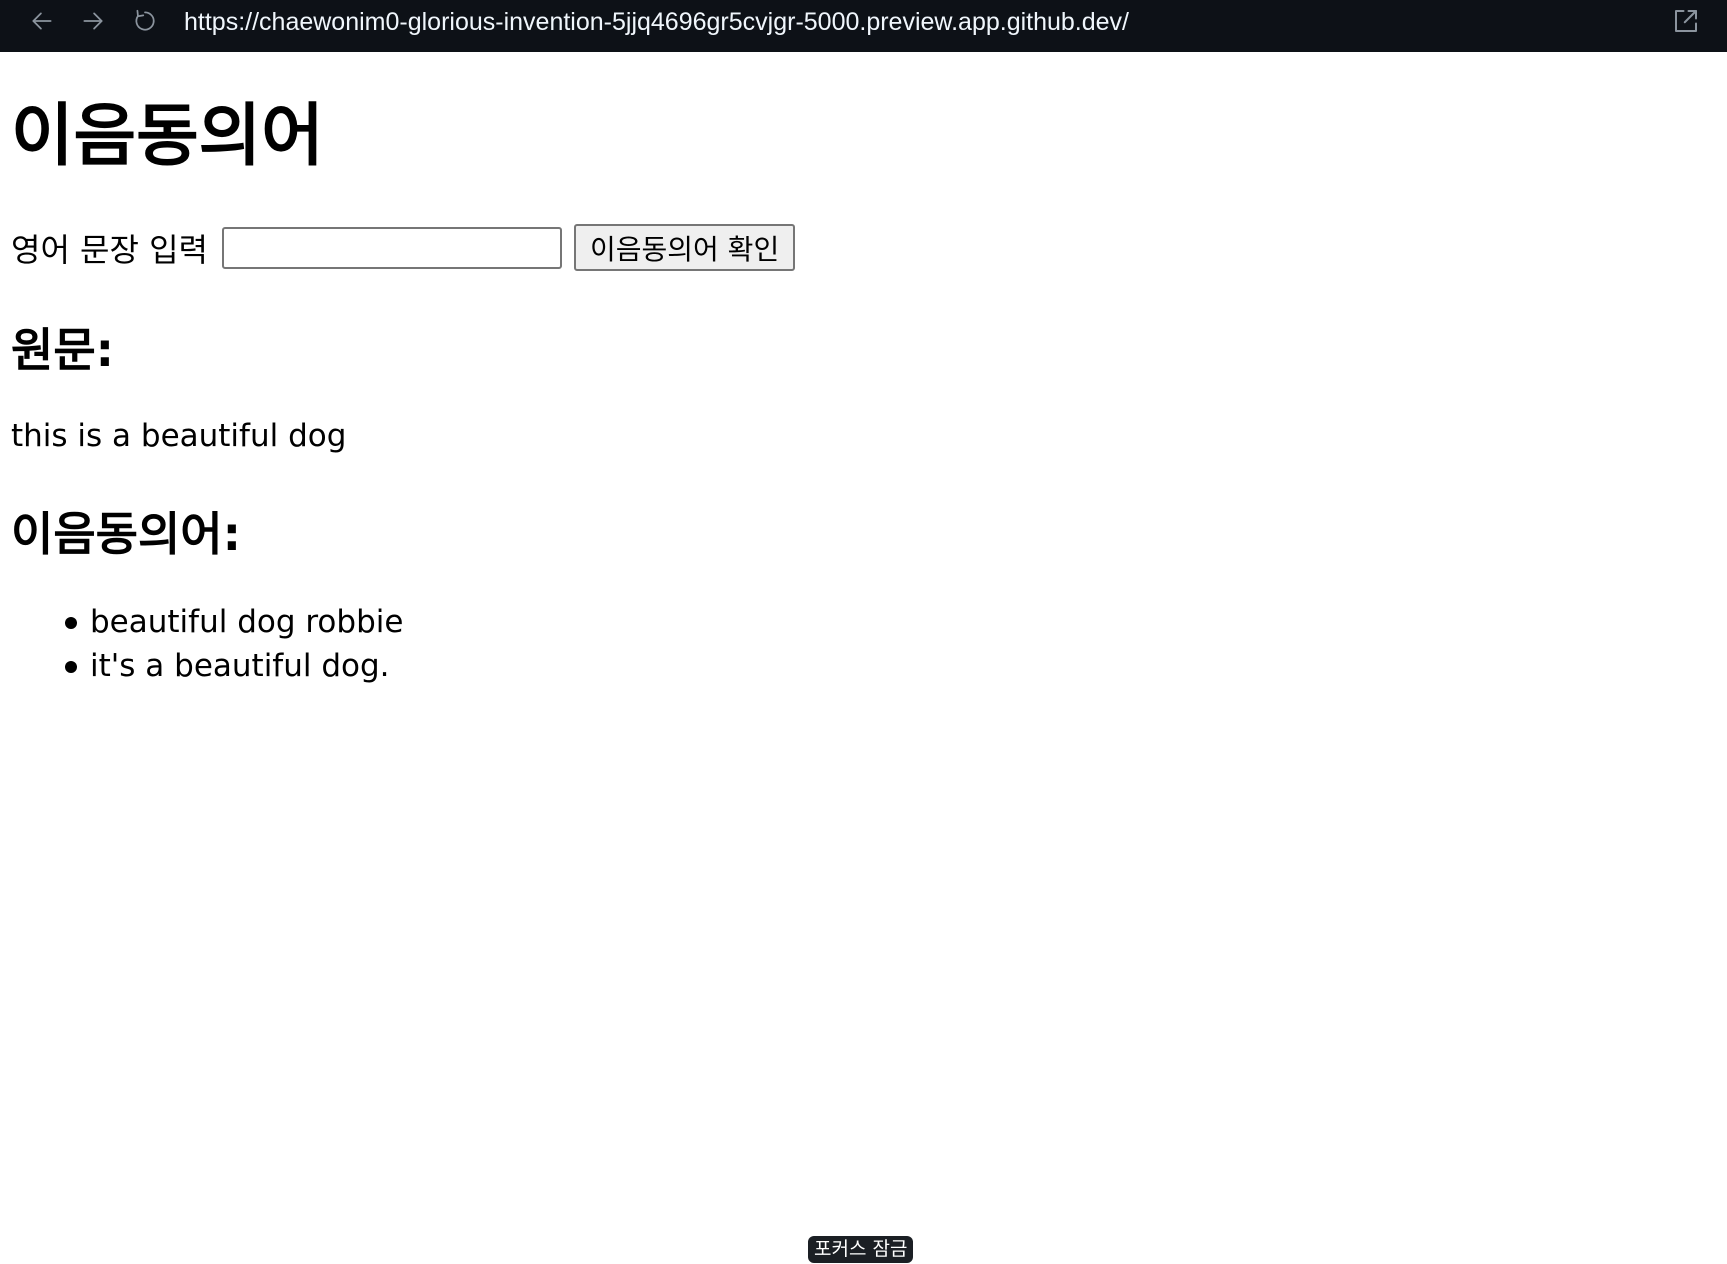  I want to click on sentence-input, so click(391, 247).